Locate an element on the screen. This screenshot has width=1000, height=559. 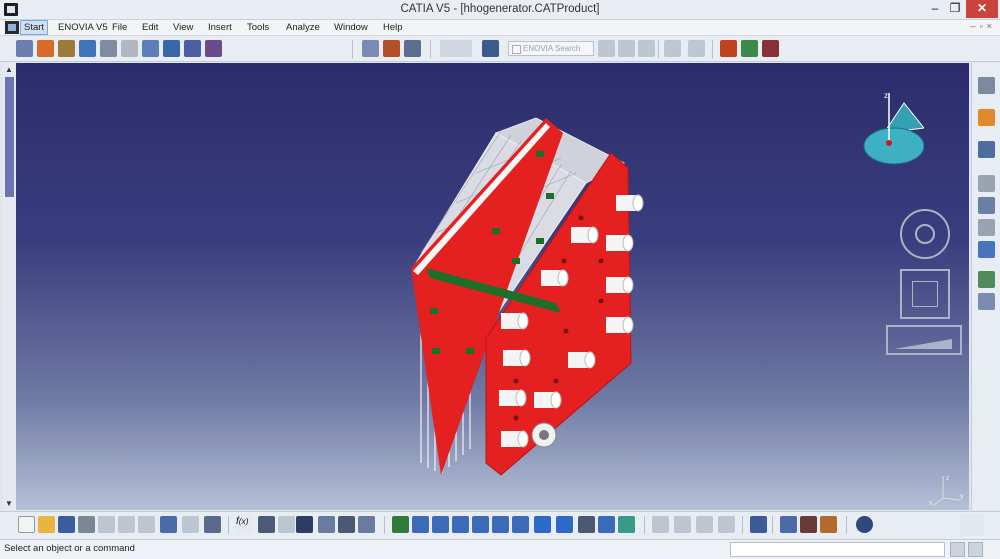
bill-of-material-icon is located at coordinates (788, 524).